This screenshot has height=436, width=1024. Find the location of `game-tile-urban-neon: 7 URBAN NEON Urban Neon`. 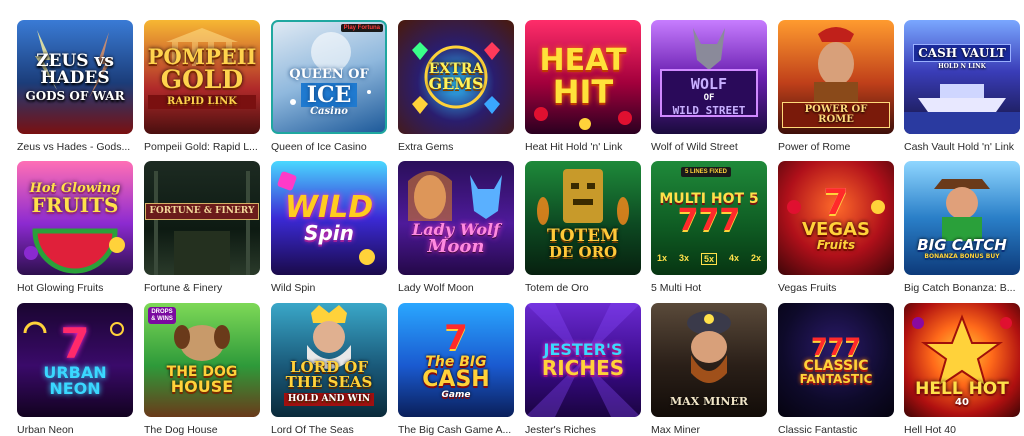

game-tile-urban-neon: 7 URBAN NEON Urban Neon is located at coordinates (75, 369).